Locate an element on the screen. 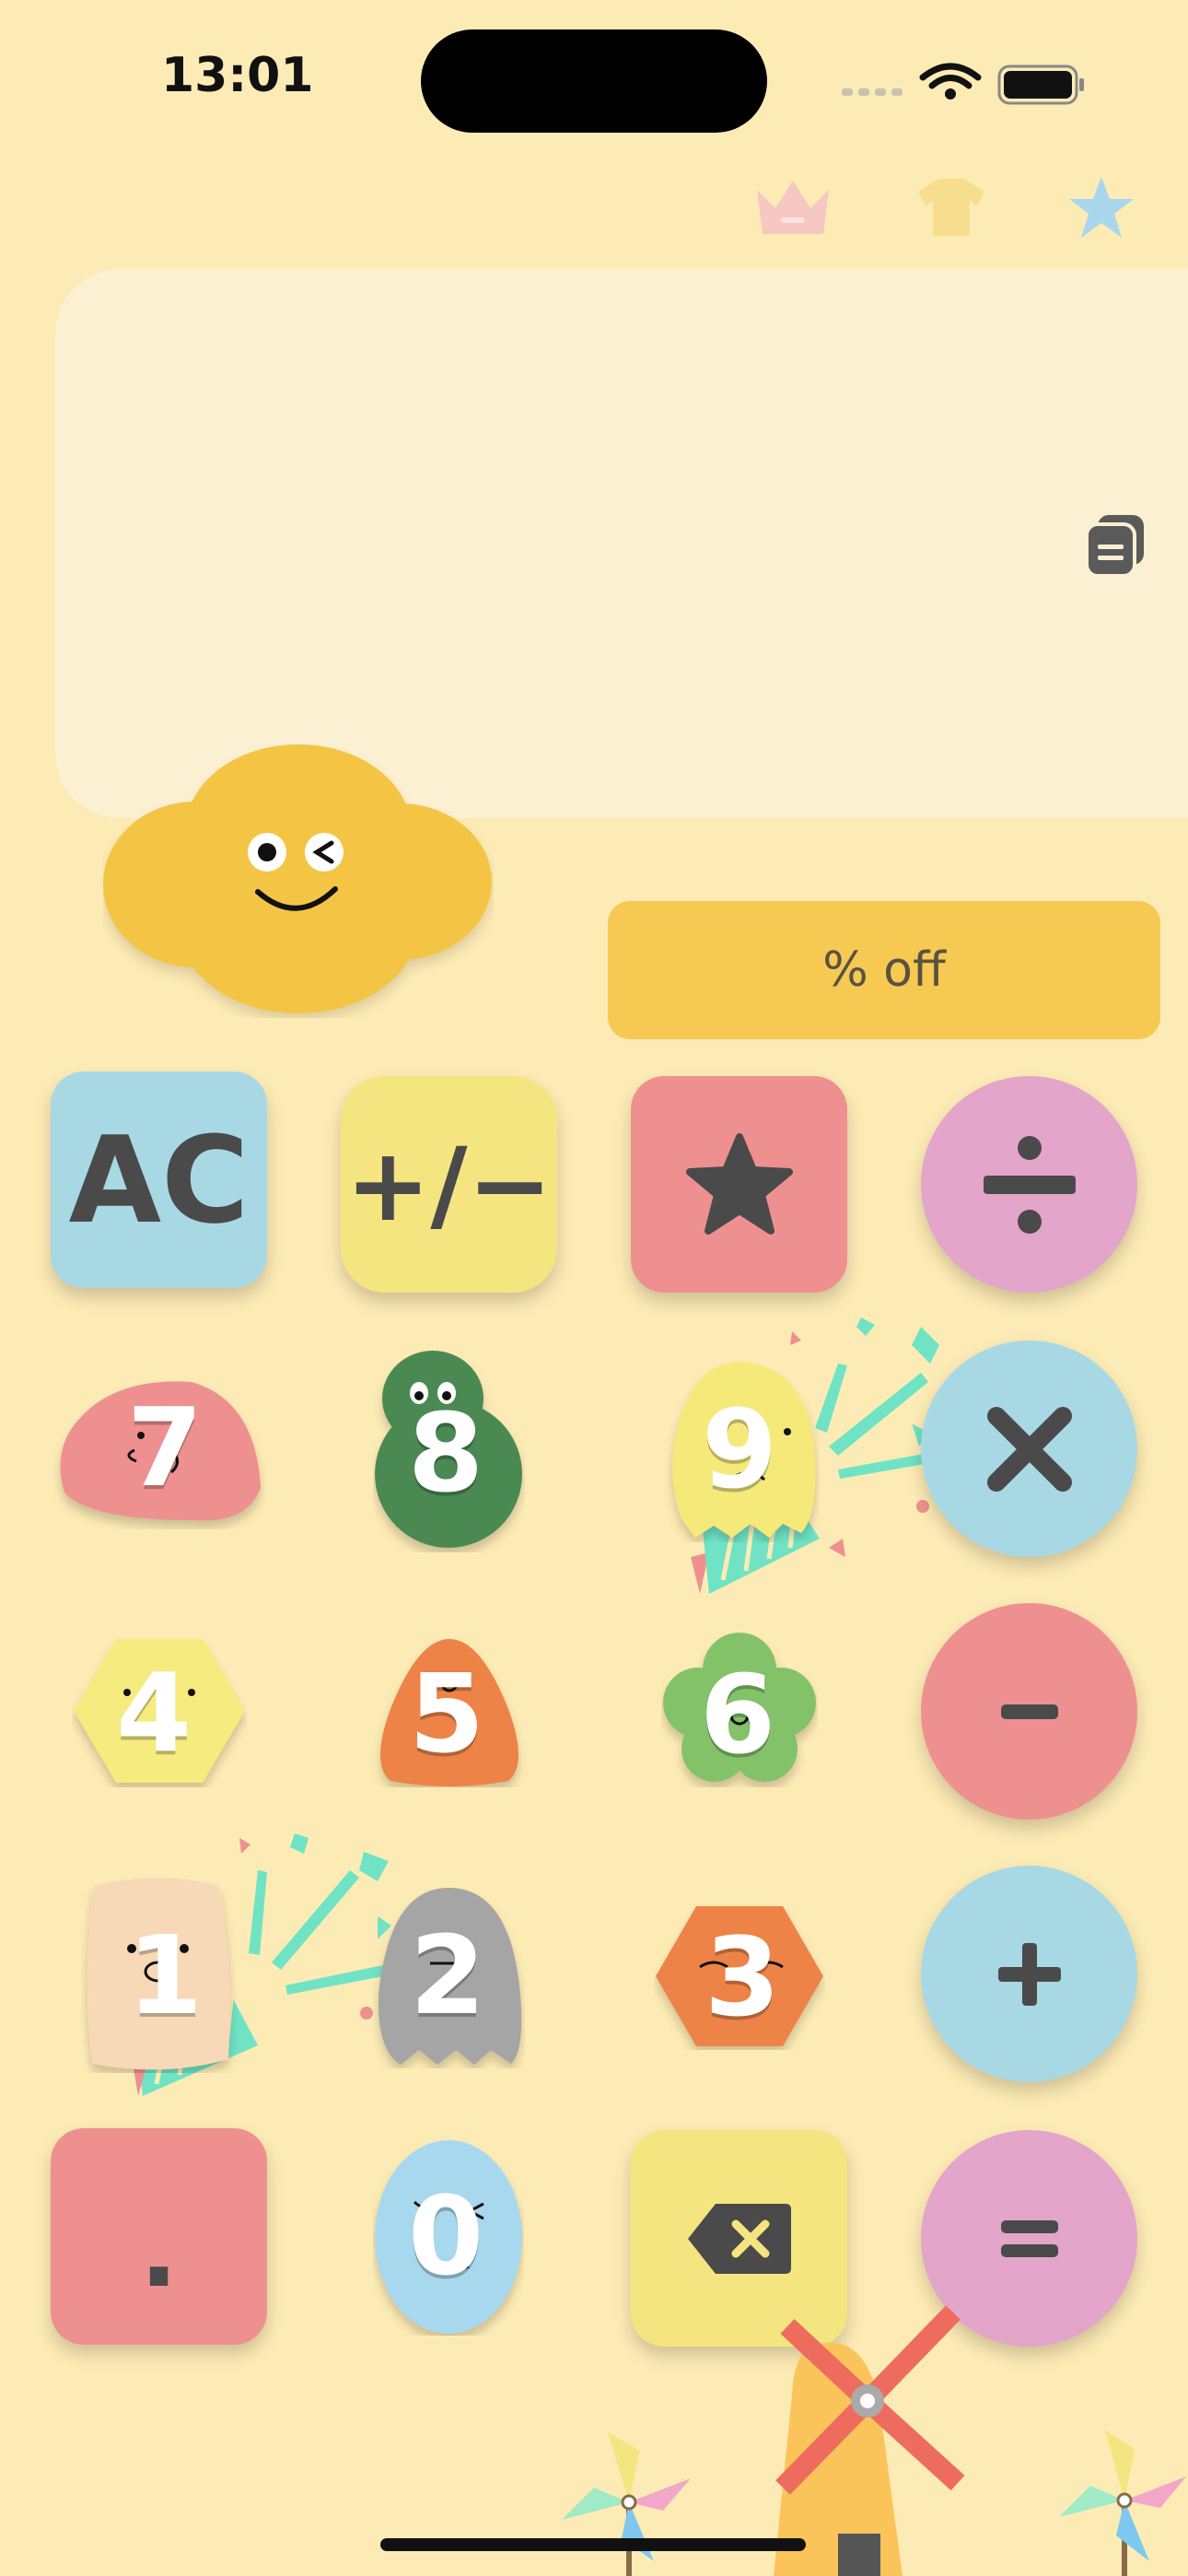 The width and height of the screenshot is (1188, 2576). digit-9-button: 9 is located at coordinates (741, 1450).